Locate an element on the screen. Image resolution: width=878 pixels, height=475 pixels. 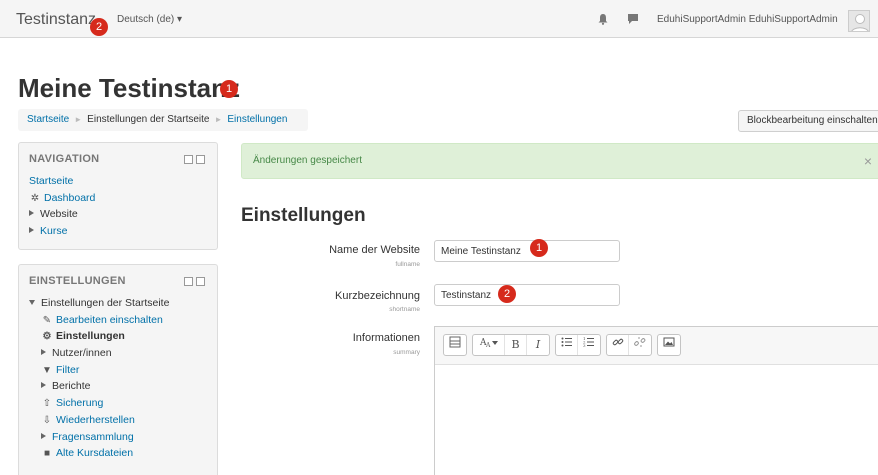
svg-text: 3 is located at coordinates (584, 345).